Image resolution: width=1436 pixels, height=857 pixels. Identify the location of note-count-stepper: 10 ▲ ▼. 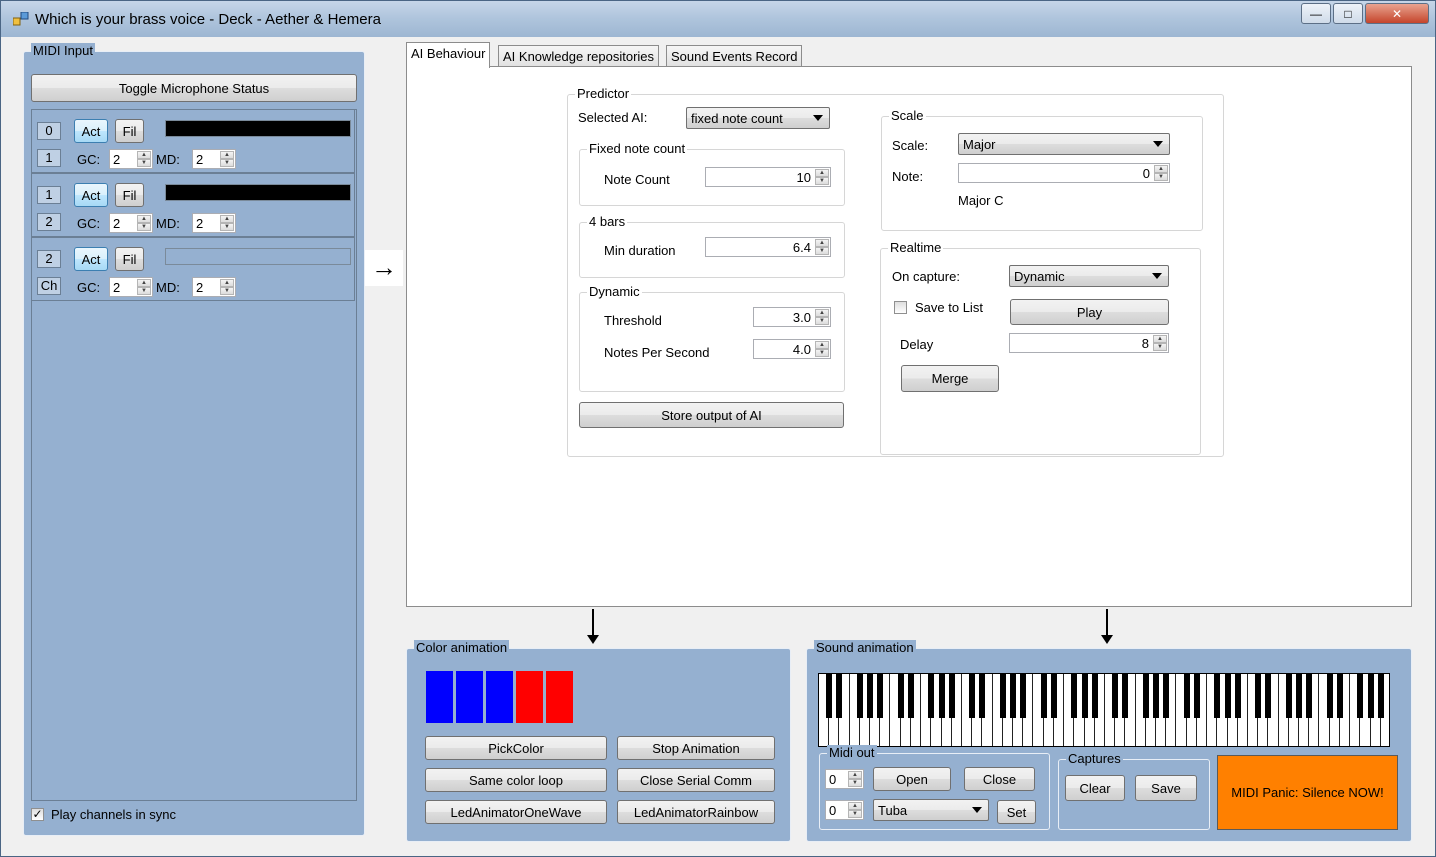
(768, 177).